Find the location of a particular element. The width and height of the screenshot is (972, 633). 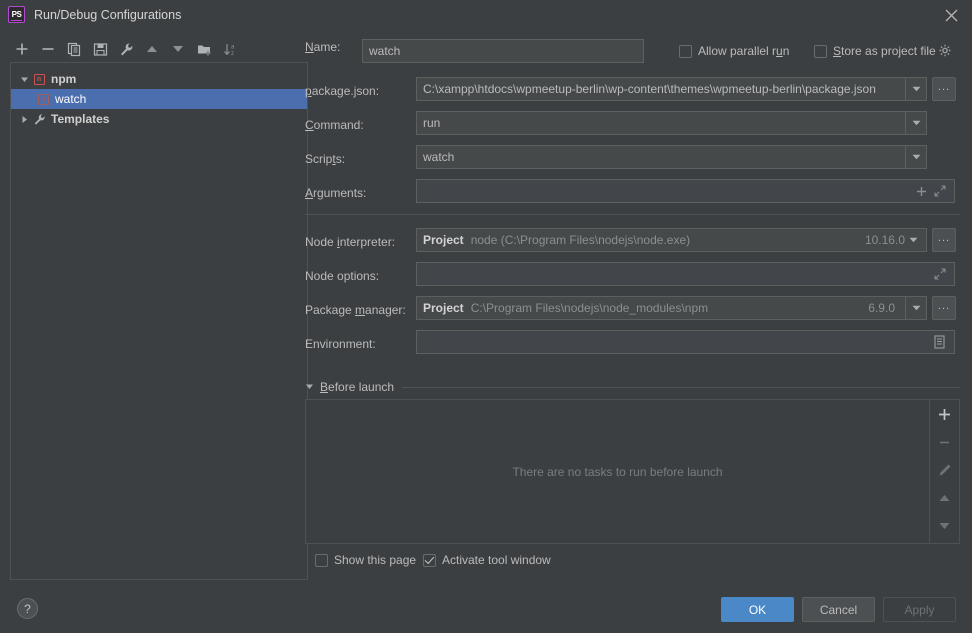

move-up-button is located at coordinates (152, 49).